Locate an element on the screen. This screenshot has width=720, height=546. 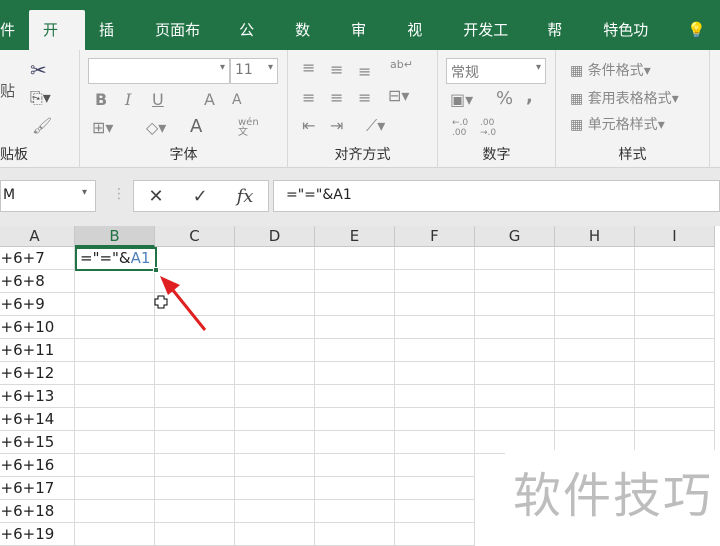
red-arrow-head is located at coordinates (170, 285).